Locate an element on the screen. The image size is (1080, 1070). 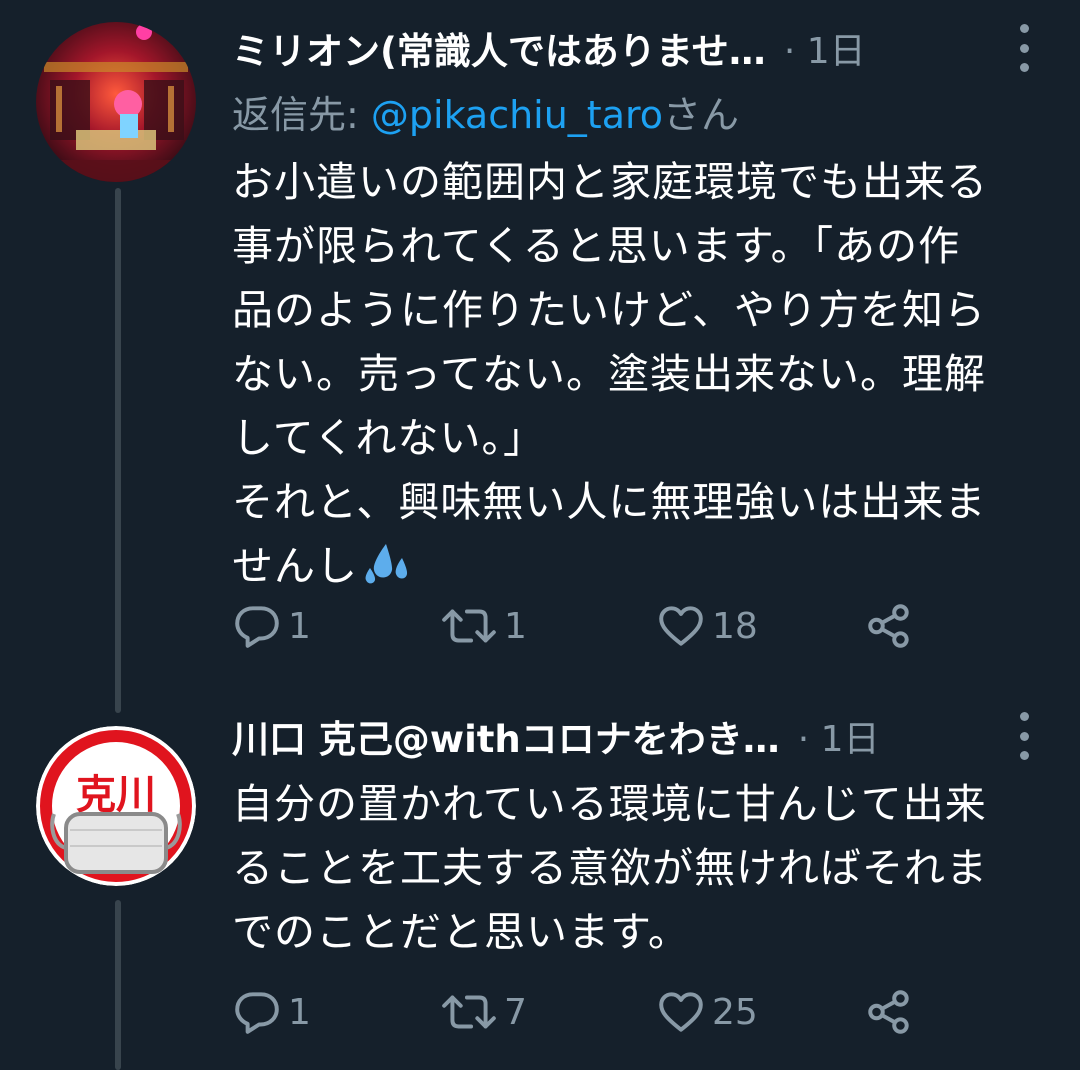
retweet-count: 7 is located at coordinates (515, 1012).